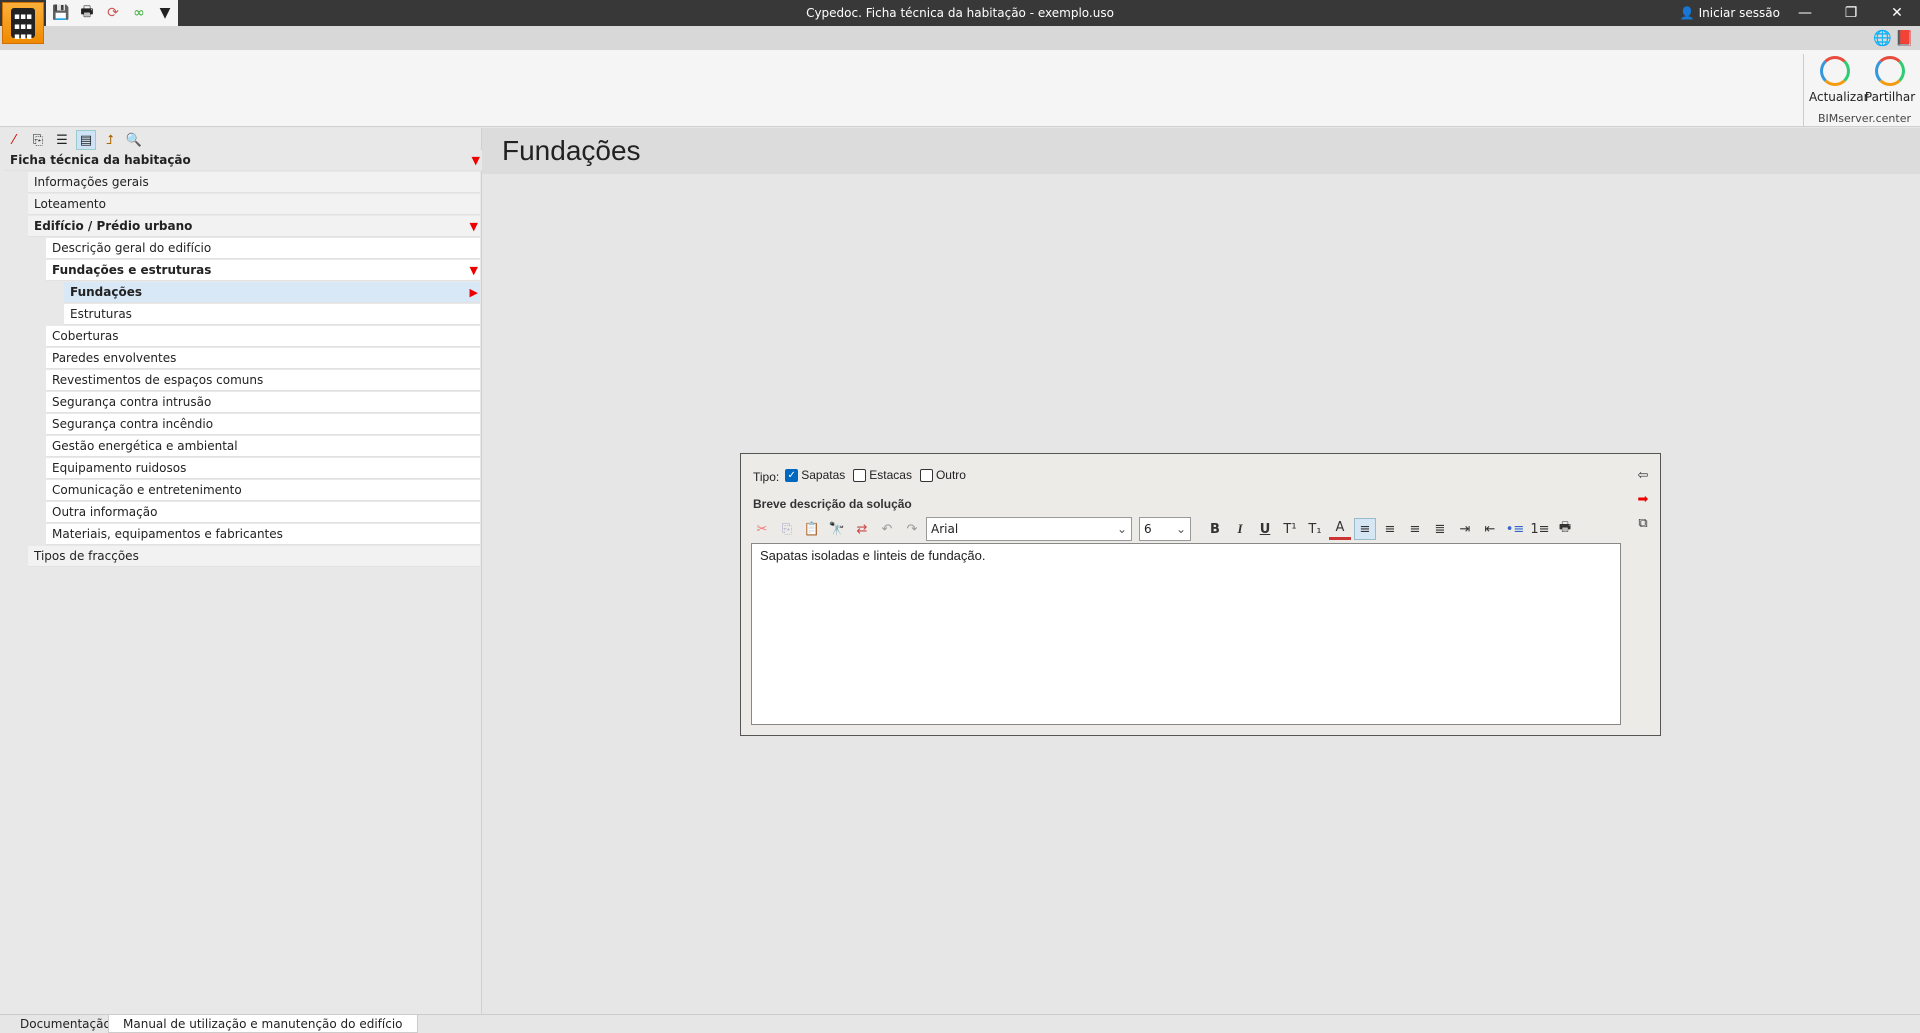 The height and width of the screenshot is (1033, 1920). I want to click on update-button: Actualizar, so click(1839, 79).